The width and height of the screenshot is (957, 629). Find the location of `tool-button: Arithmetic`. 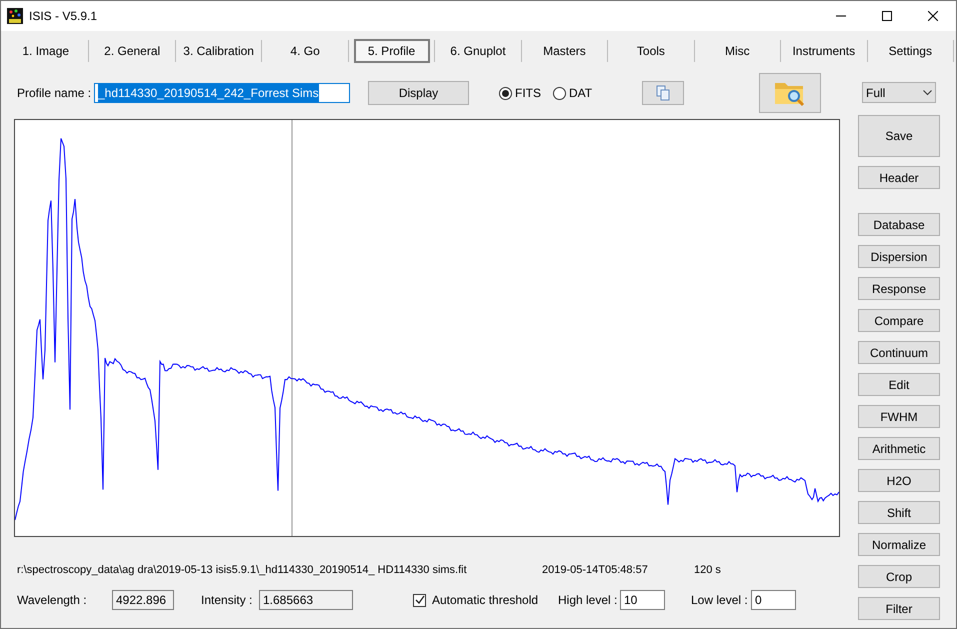

tool-button: Arithmetic is located at coordinates (899, 448).